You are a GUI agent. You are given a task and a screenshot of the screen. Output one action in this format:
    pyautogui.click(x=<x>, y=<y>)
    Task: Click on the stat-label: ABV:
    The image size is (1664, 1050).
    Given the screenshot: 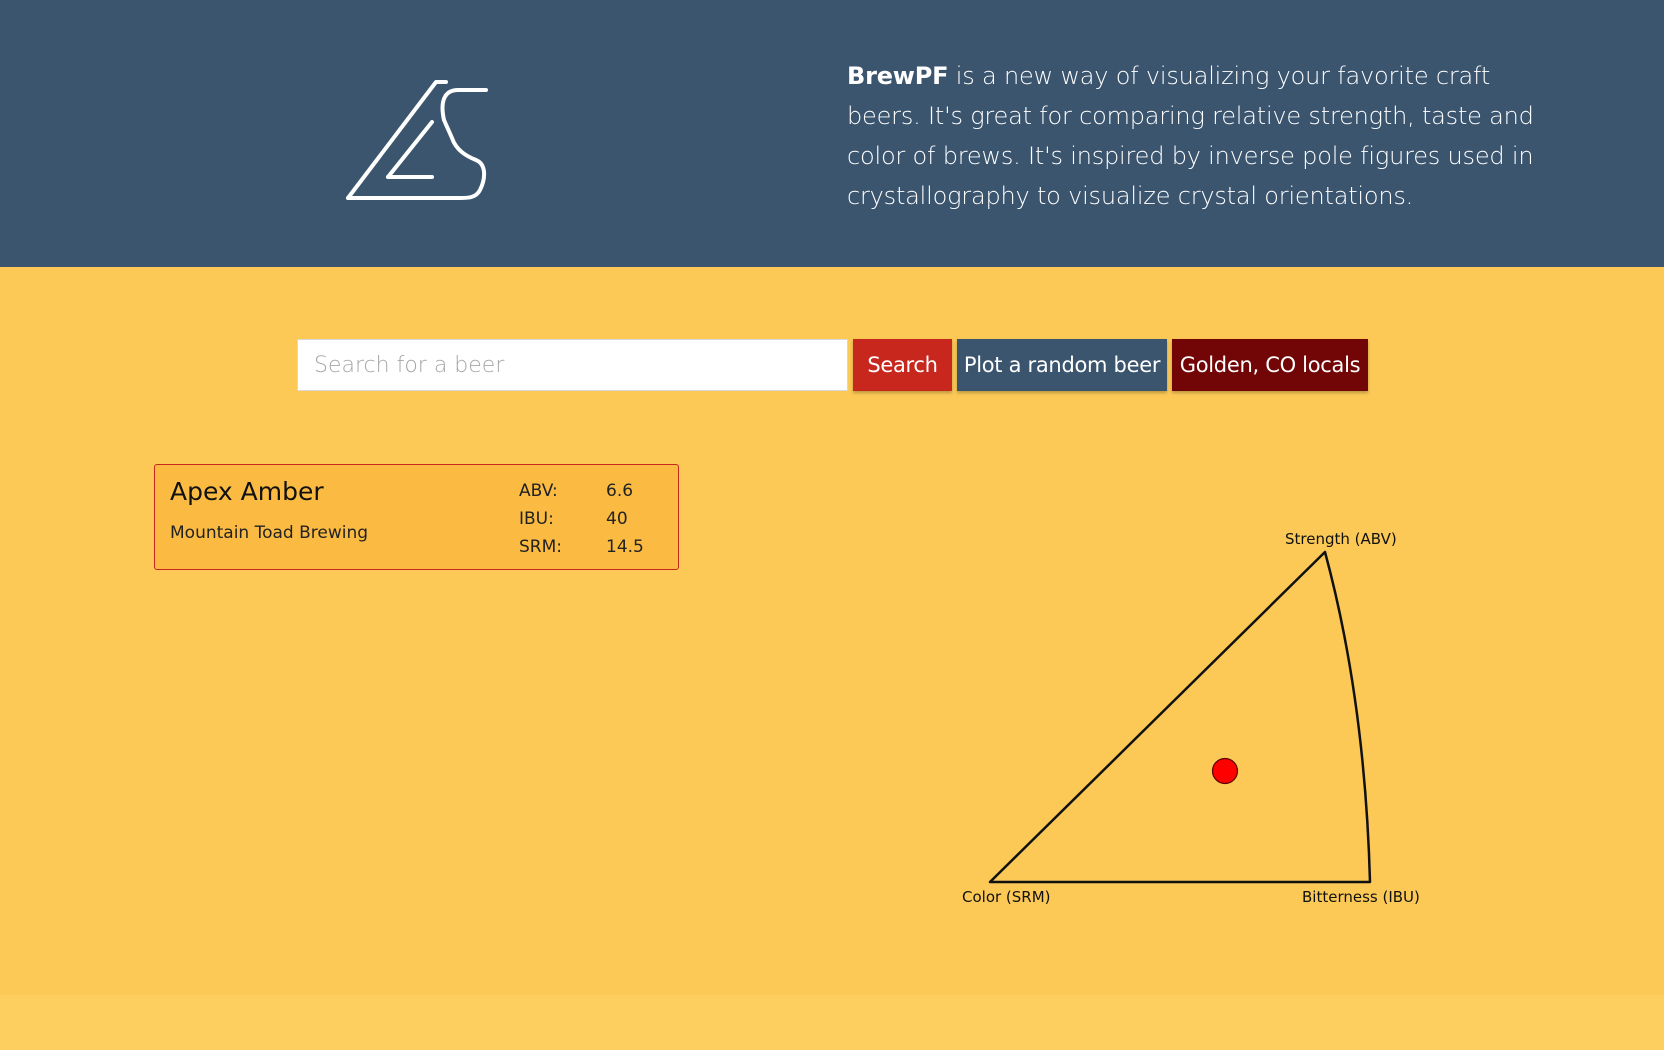 What is the action you would take?
    pyautogui.click(x=538, y=491)
    